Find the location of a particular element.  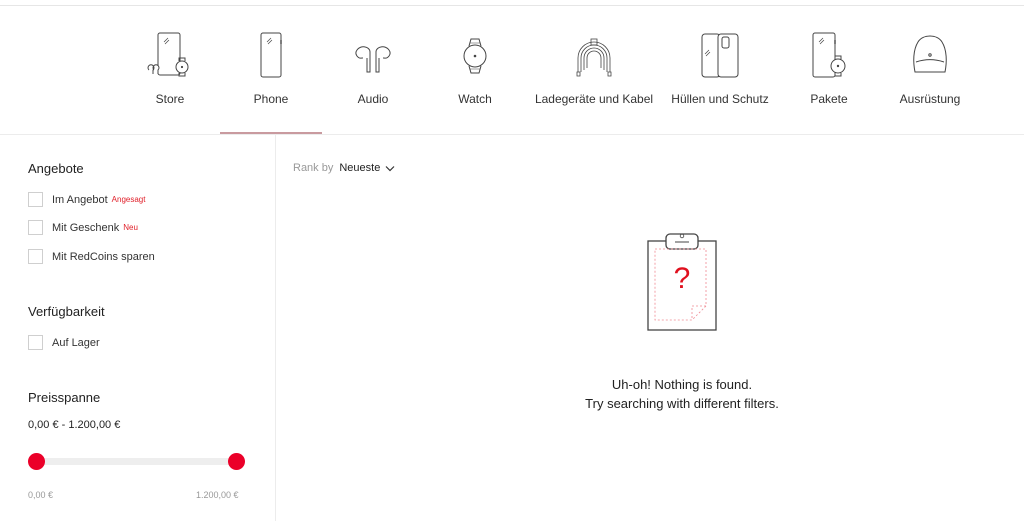

sort-label: Rank by is located at coordinates (313, 168).